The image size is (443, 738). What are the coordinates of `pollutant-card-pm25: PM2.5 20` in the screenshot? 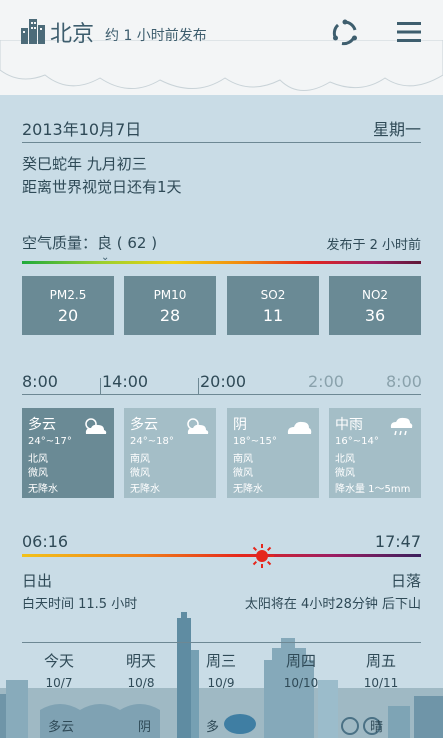 It's located at (68, 305).